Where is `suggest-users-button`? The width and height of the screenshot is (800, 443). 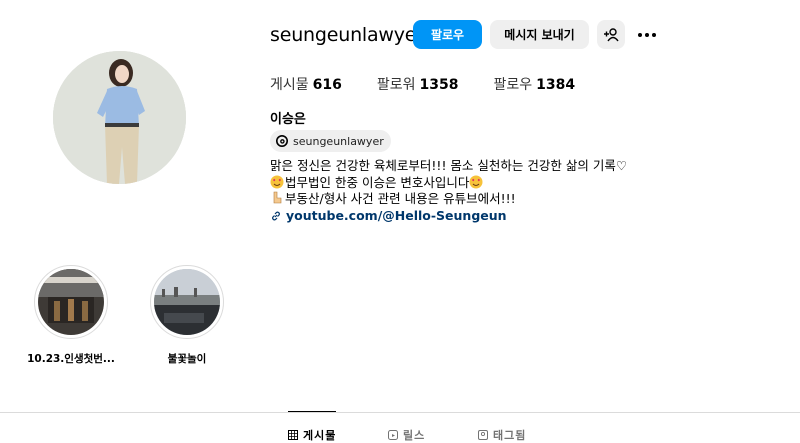
suggest-users-button is located at coordinates (611, 34).